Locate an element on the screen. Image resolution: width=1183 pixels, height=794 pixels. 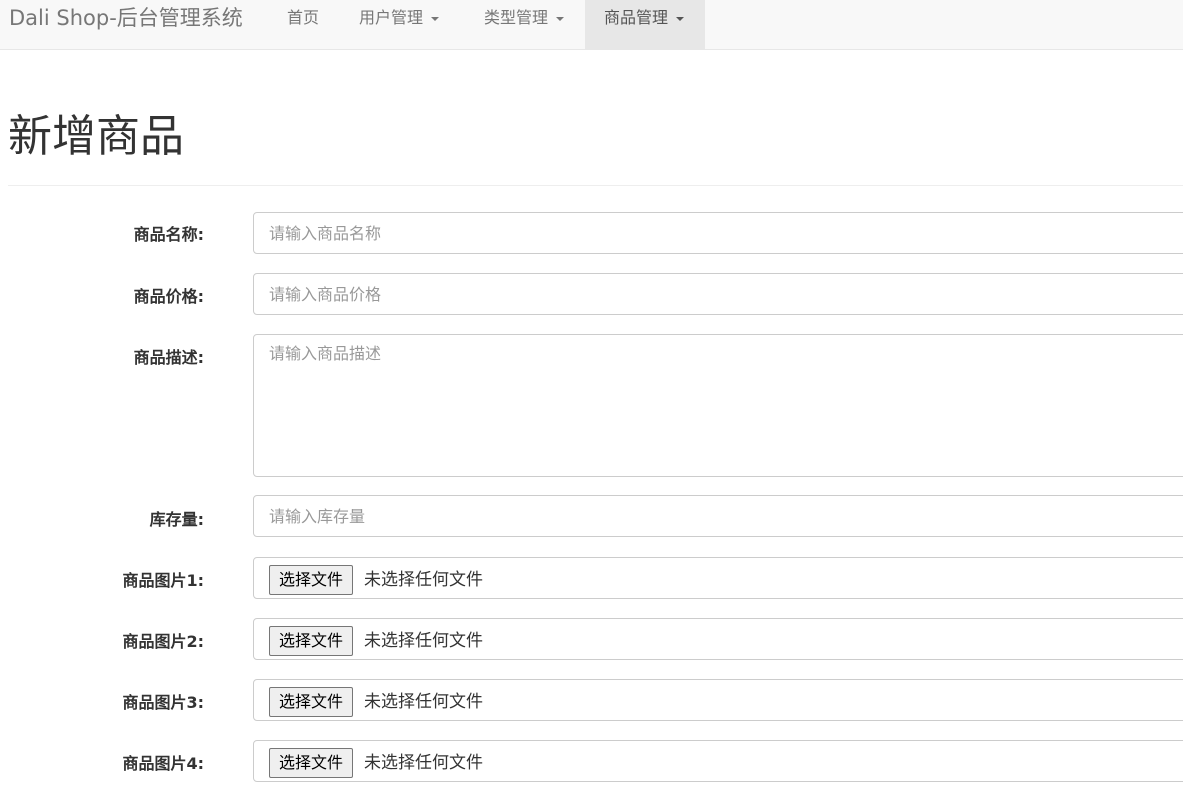
title-divider is located at coordinates (595, 185).